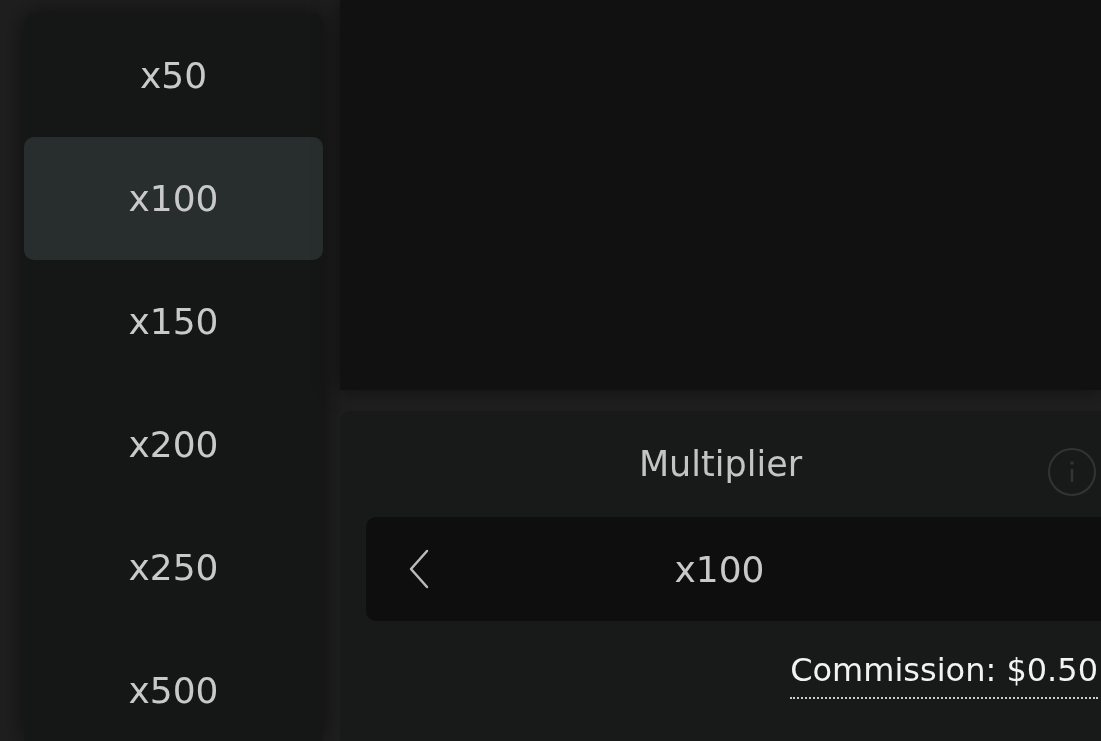 Image resolution: width=1101 pixels, height=741 pixels. Describe the element at coordinates (173, 685) in the screenshot. I see `multiplier-option: x500` at that location.